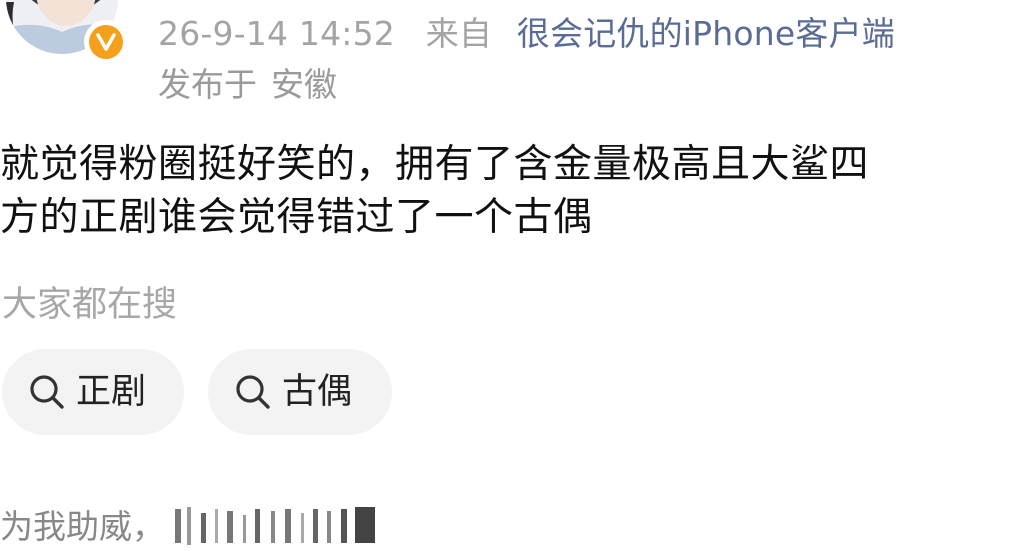 The width and height of the screenshot is (1027, 551). I want to click on trending-search-label: 大家都在搜, so click(90, 305).